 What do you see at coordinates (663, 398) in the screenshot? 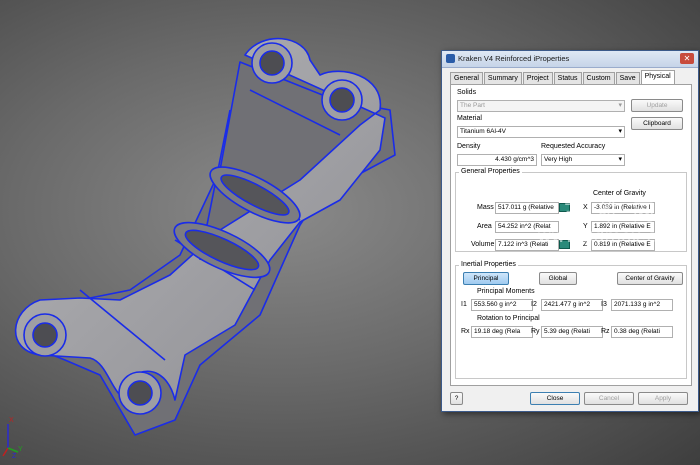
I see `apply-button: Apply` at bounding box center [663, 398].